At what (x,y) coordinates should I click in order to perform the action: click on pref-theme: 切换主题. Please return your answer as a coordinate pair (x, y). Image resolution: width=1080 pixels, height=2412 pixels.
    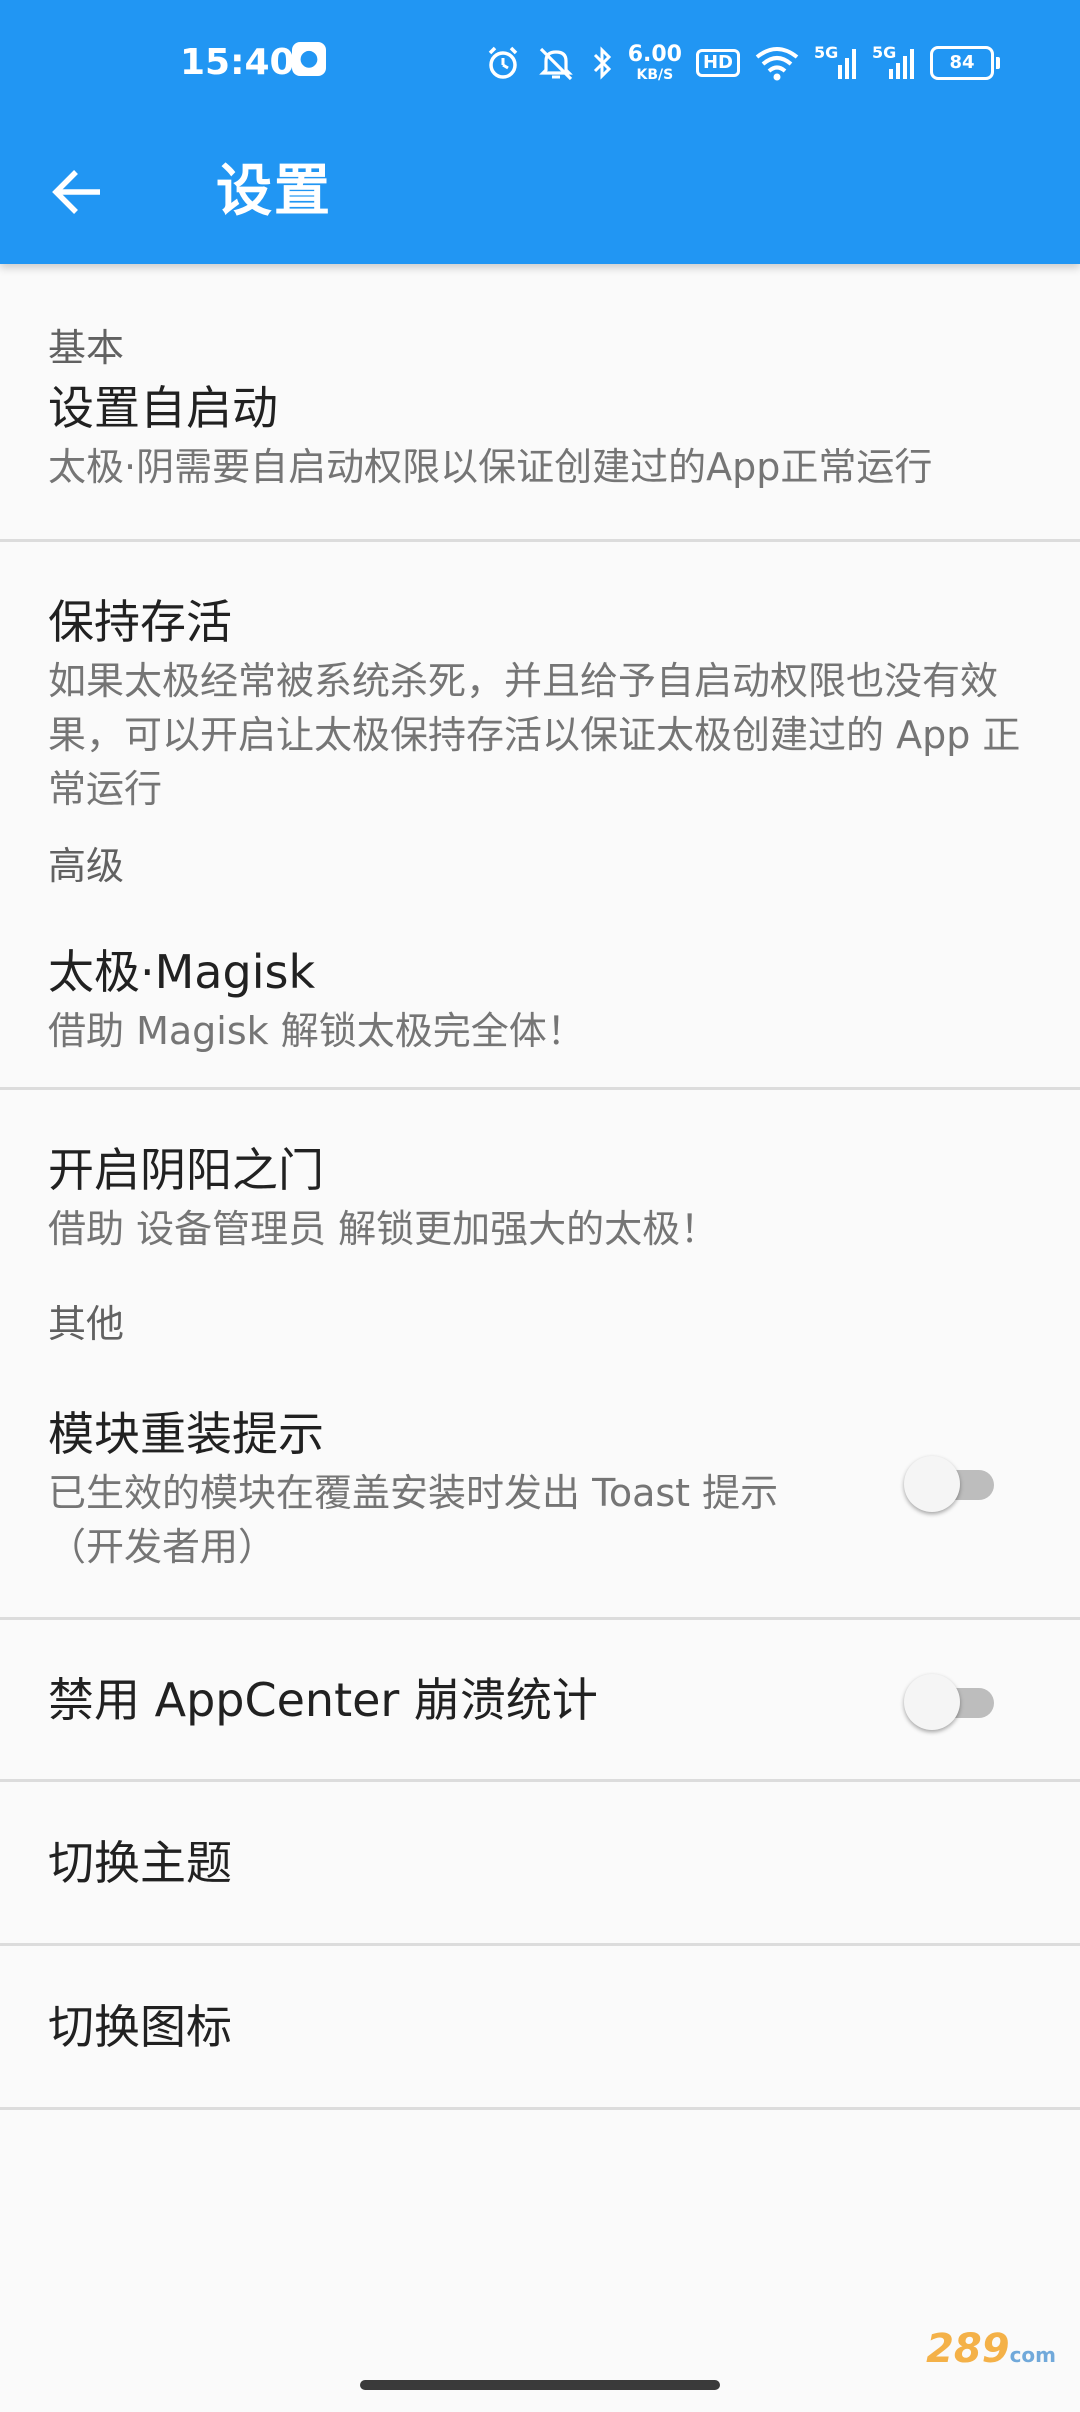
    Looking at the image, I should click on (540, 1864).